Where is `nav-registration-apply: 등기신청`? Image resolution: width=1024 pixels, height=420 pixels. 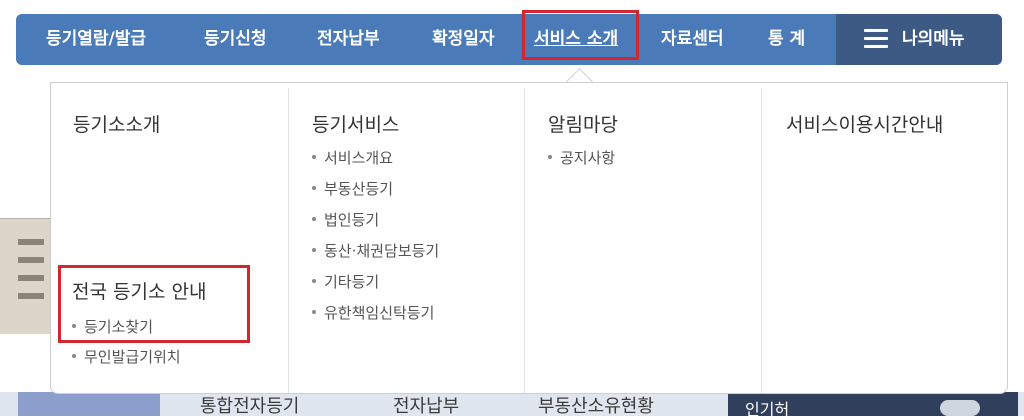
nav-registration-apply: 등기신청 is located at coordinates (235, 39).